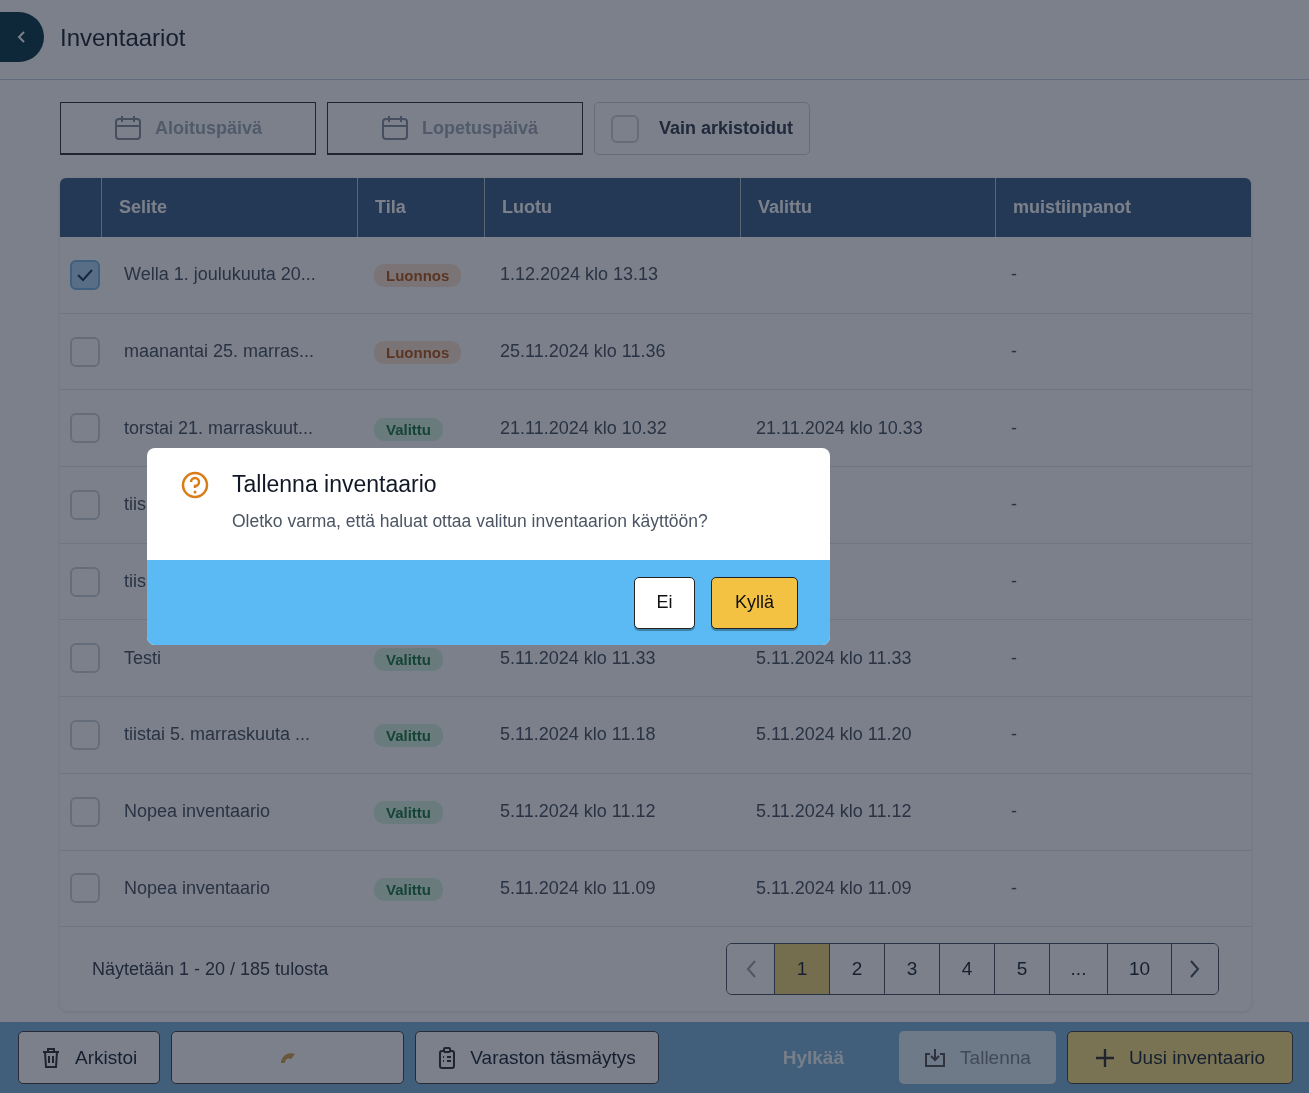 The image size is (1309, 1093). What do you see at coordinates (1123, 207) in the screenshot?
I see `column-header: muistiinpanot` at bounding box center [1123, 207].